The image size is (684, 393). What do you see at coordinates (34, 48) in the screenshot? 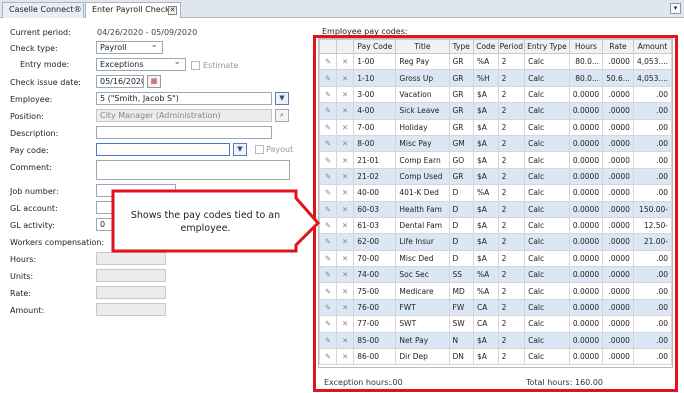
I see `check-type-label: Check type:` at bounding box center [34, 48].